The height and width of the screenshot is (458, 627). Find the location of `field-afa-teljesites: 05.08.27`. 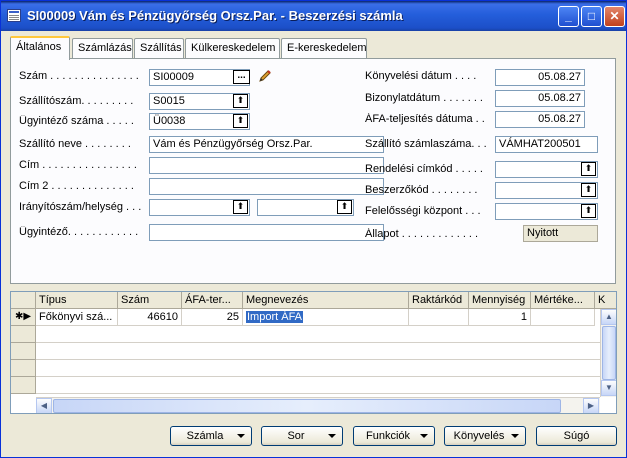

field-afa-teljesites: 05.08.27 is located at coordinates (540, 119).